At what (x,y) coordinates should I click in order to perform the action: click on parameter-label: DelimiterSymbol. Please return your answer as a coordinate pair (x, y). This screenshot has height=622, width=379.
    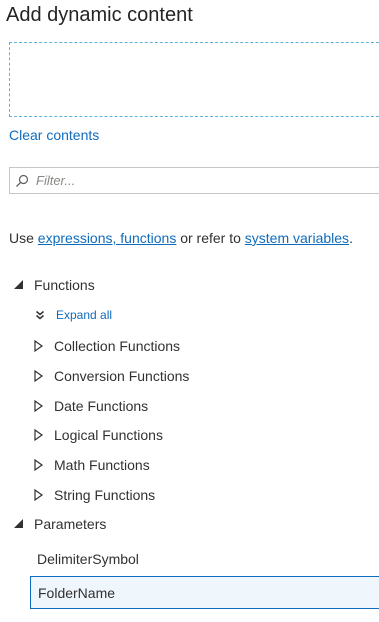
    Looking at the image, I should click on (88, 558).